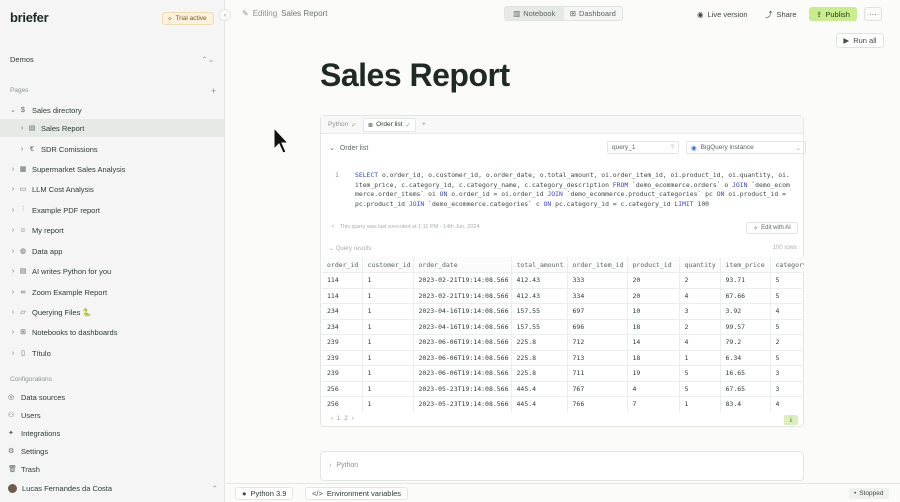 The height and width of the screenshot is (502, 900). I want to click on sidebar-item: › ▭ LLM Cost Analysis, so click(112, 189).